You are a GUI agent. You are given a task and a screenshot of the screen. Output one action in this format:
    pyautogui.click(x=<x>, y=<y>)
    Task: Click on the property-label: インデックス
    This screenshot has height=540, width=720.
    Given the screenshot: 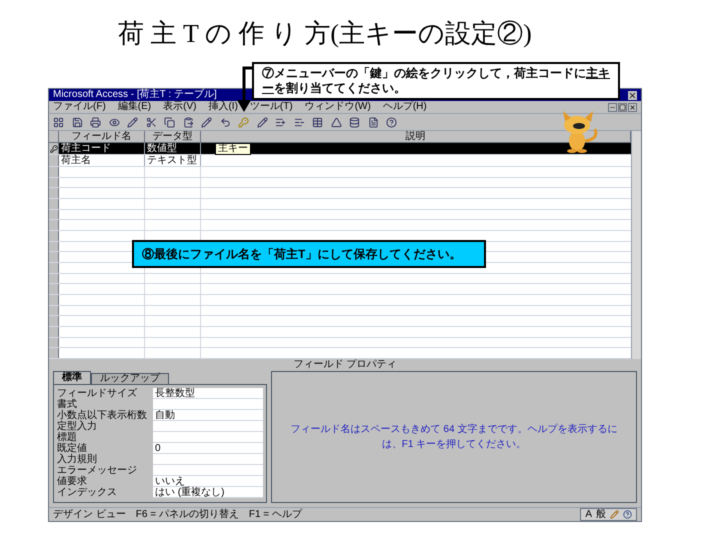 What is the action you would take?
    pyautogui.click(x=87, y=492)
    